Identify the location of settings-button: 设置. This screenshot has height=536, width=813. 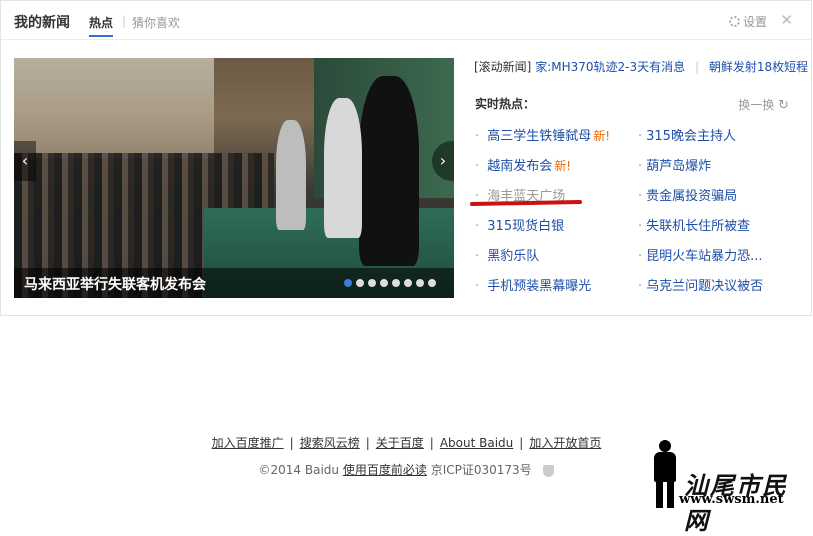
(747, 21).